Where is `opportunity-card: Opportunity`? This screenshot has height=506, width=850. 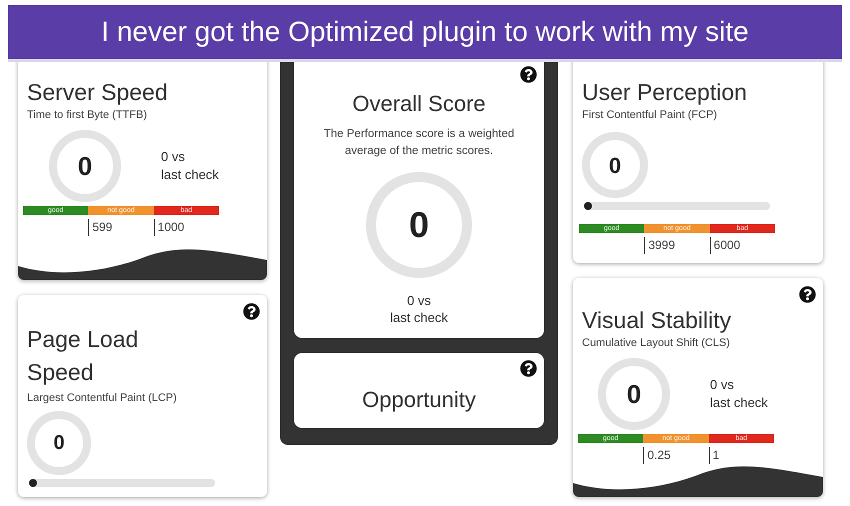
opportunity-card: Opportunity is located at coordinates (419, 390).